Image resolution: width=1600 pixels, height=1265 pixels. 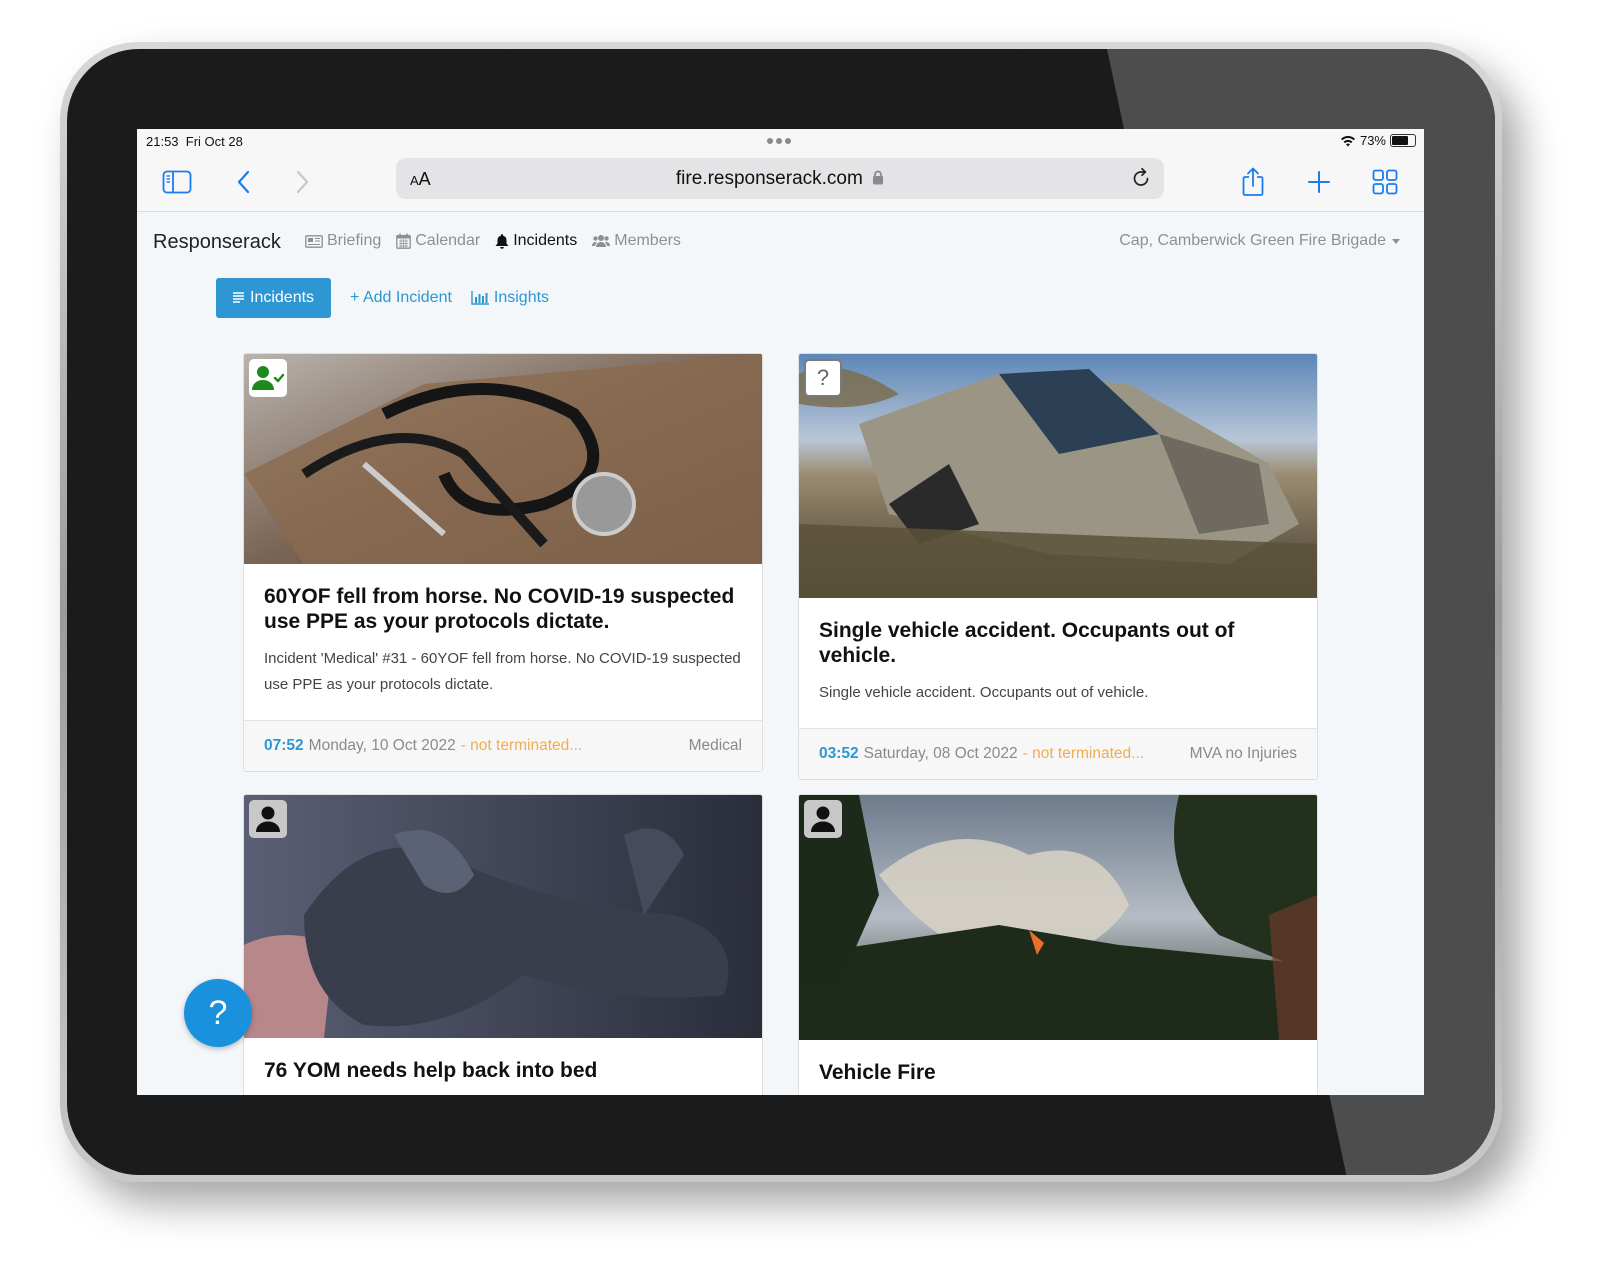 I want to click on reload-icon, so click(x=1141, y=176).